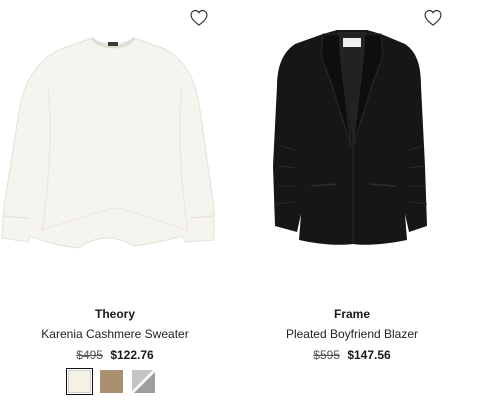 This screenshot has width=479, height=408. I want to click on sale-price: $122.76, so click(132, 355).